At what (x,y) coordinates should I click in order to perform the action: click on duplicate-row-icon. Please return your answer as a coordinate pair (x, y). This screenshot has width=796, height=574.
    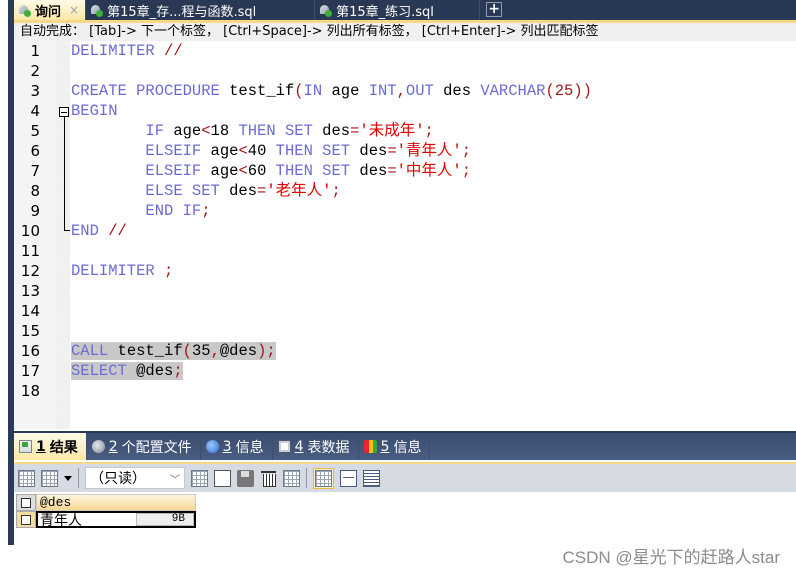
    Looking at the image, I should click on (222, 478).